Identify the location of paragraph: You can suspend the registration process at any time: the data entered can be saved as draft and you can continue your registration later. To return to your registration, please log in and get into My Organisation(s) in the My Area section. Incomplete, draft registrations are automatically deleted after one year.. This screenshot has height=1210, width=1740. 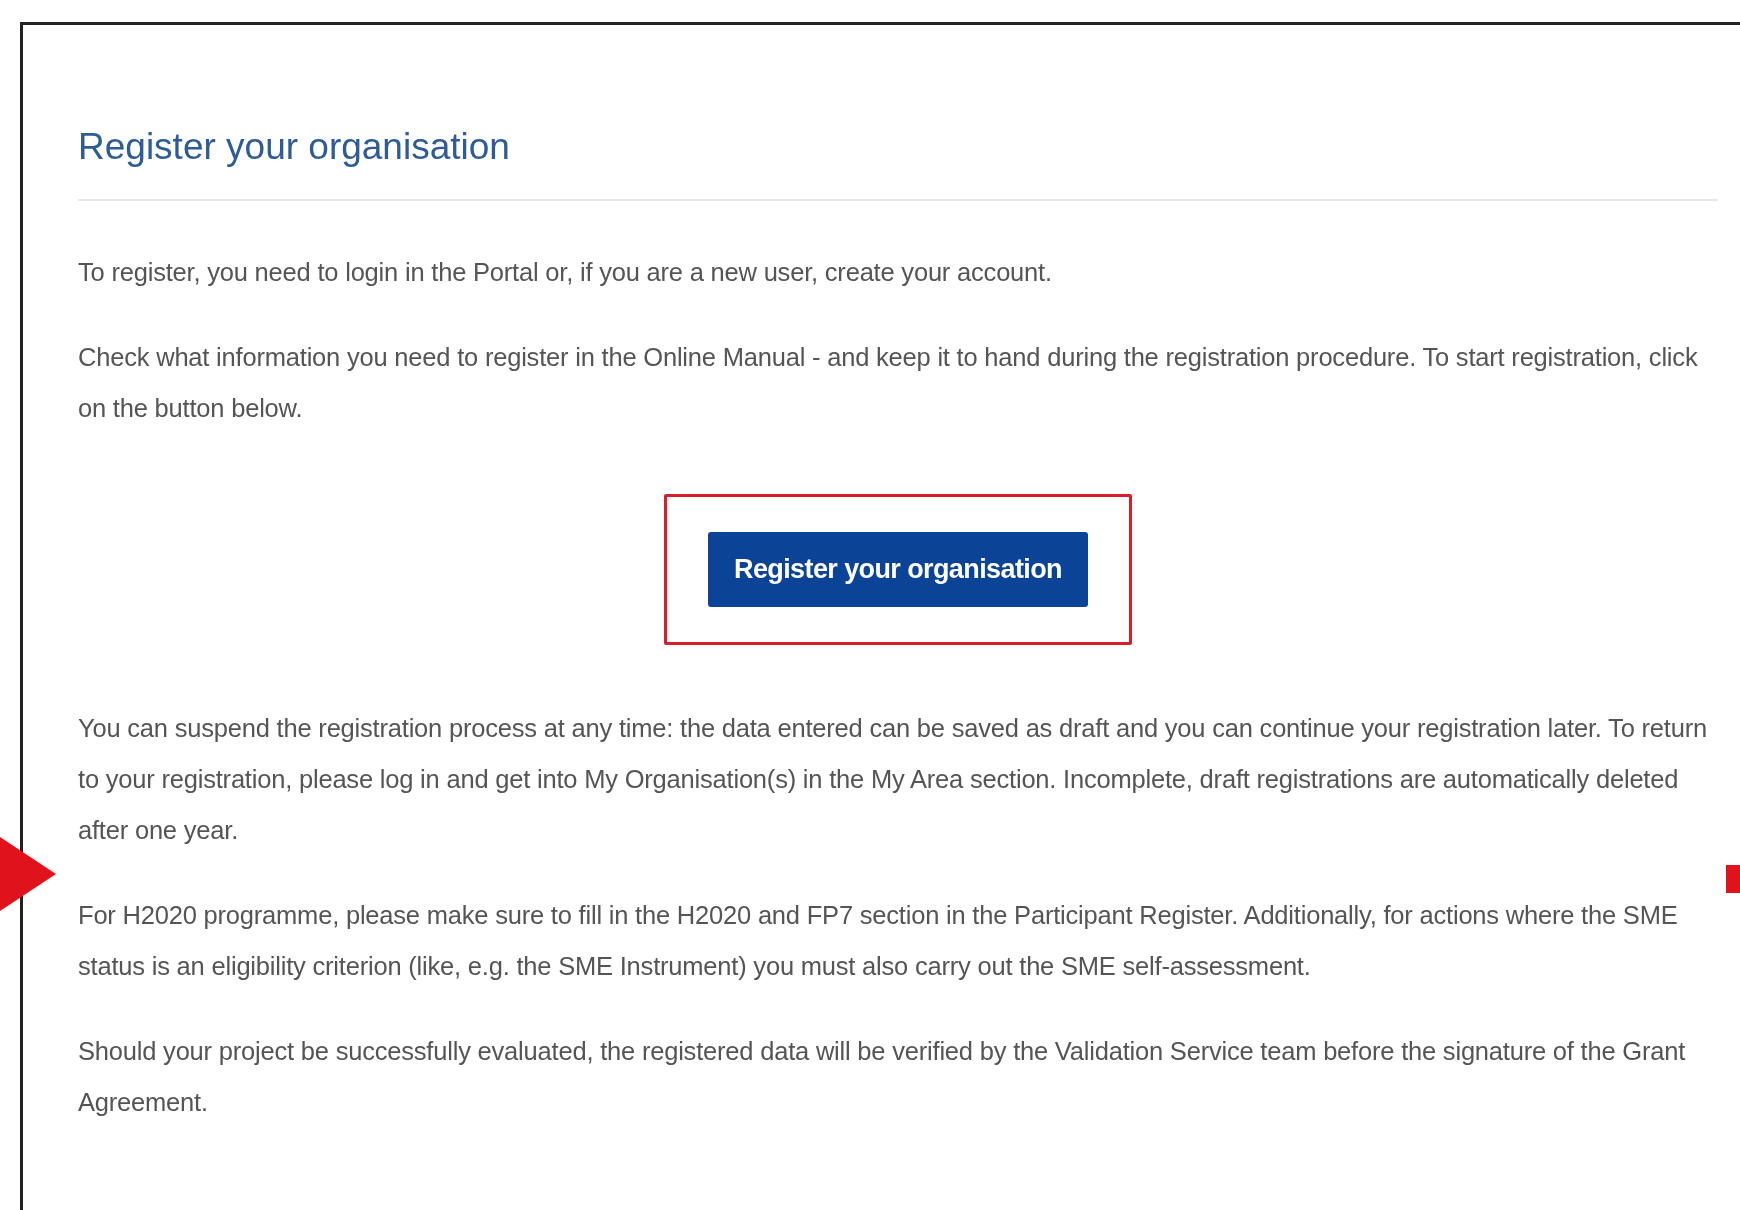
(893, 779).